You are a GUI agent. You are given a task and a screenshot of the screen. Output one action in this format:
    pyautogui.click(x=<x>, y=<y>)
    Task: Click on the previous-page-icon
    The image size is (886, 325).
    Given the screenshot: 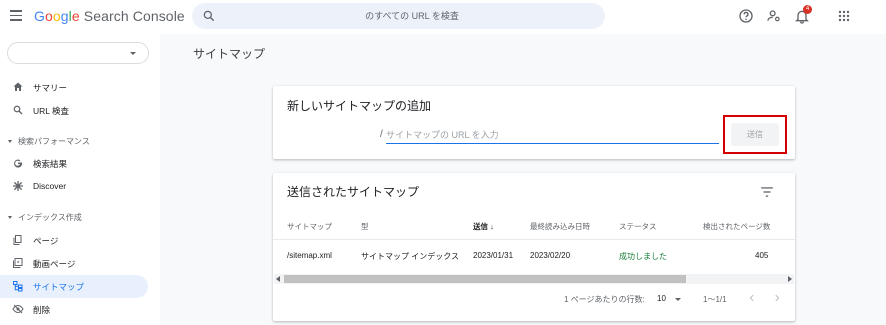 What is the action you would take?
    pyautogui.click(x=752, y=298)
    